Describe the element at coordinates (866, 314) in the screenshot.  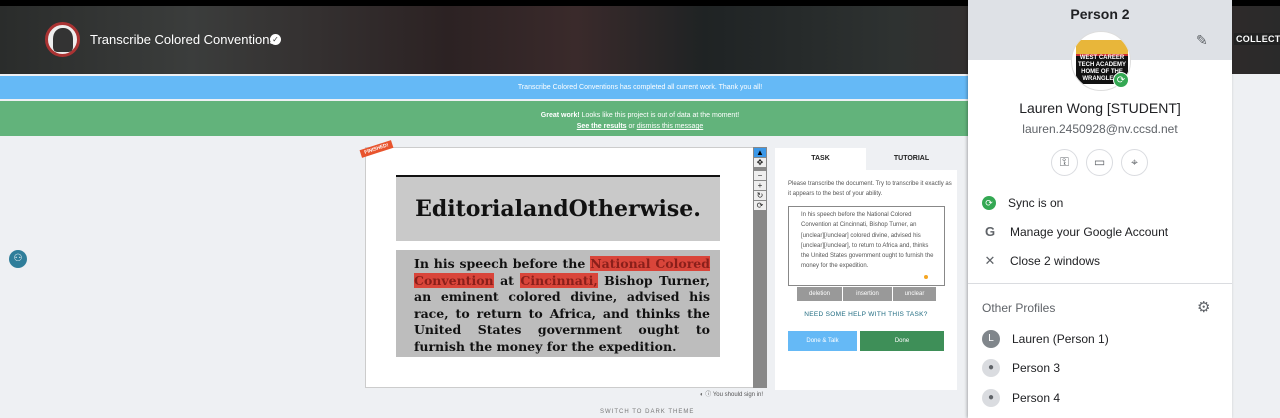
I see `help-link: NEED SOME HELP WITH THIS TASK?` at that location.